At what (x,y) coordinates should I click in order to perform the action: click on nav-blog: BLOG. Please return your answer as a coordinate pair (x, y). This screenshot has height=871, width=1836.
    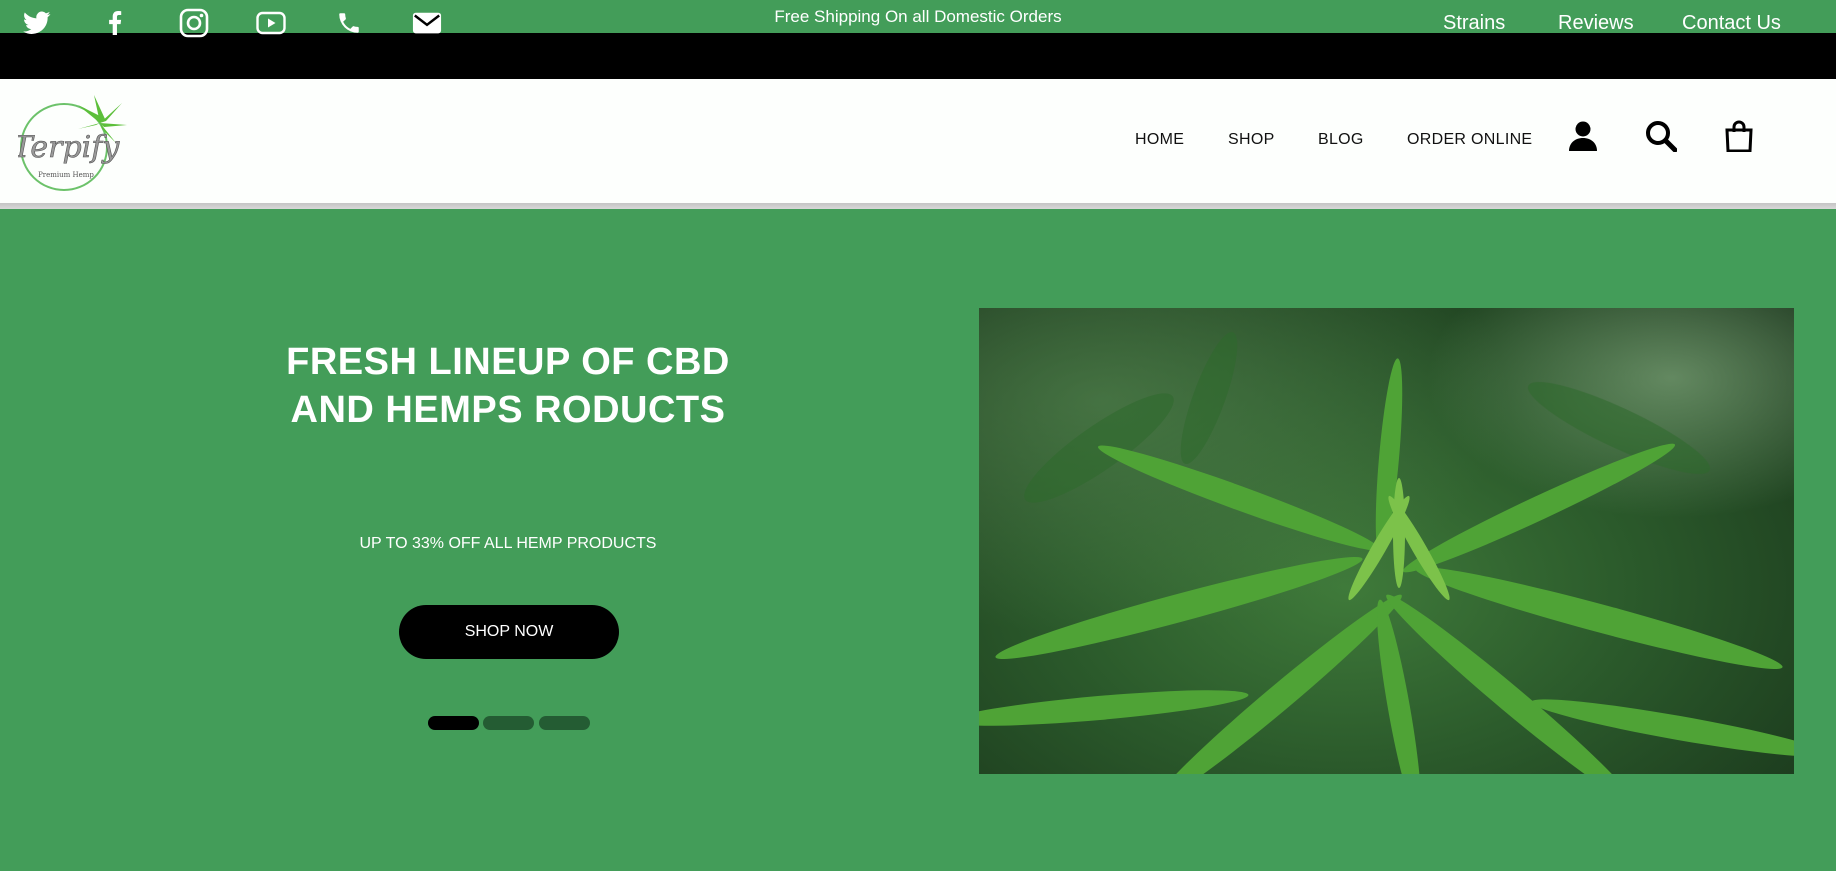
    Looking at the image, I should click on (1341, 140).